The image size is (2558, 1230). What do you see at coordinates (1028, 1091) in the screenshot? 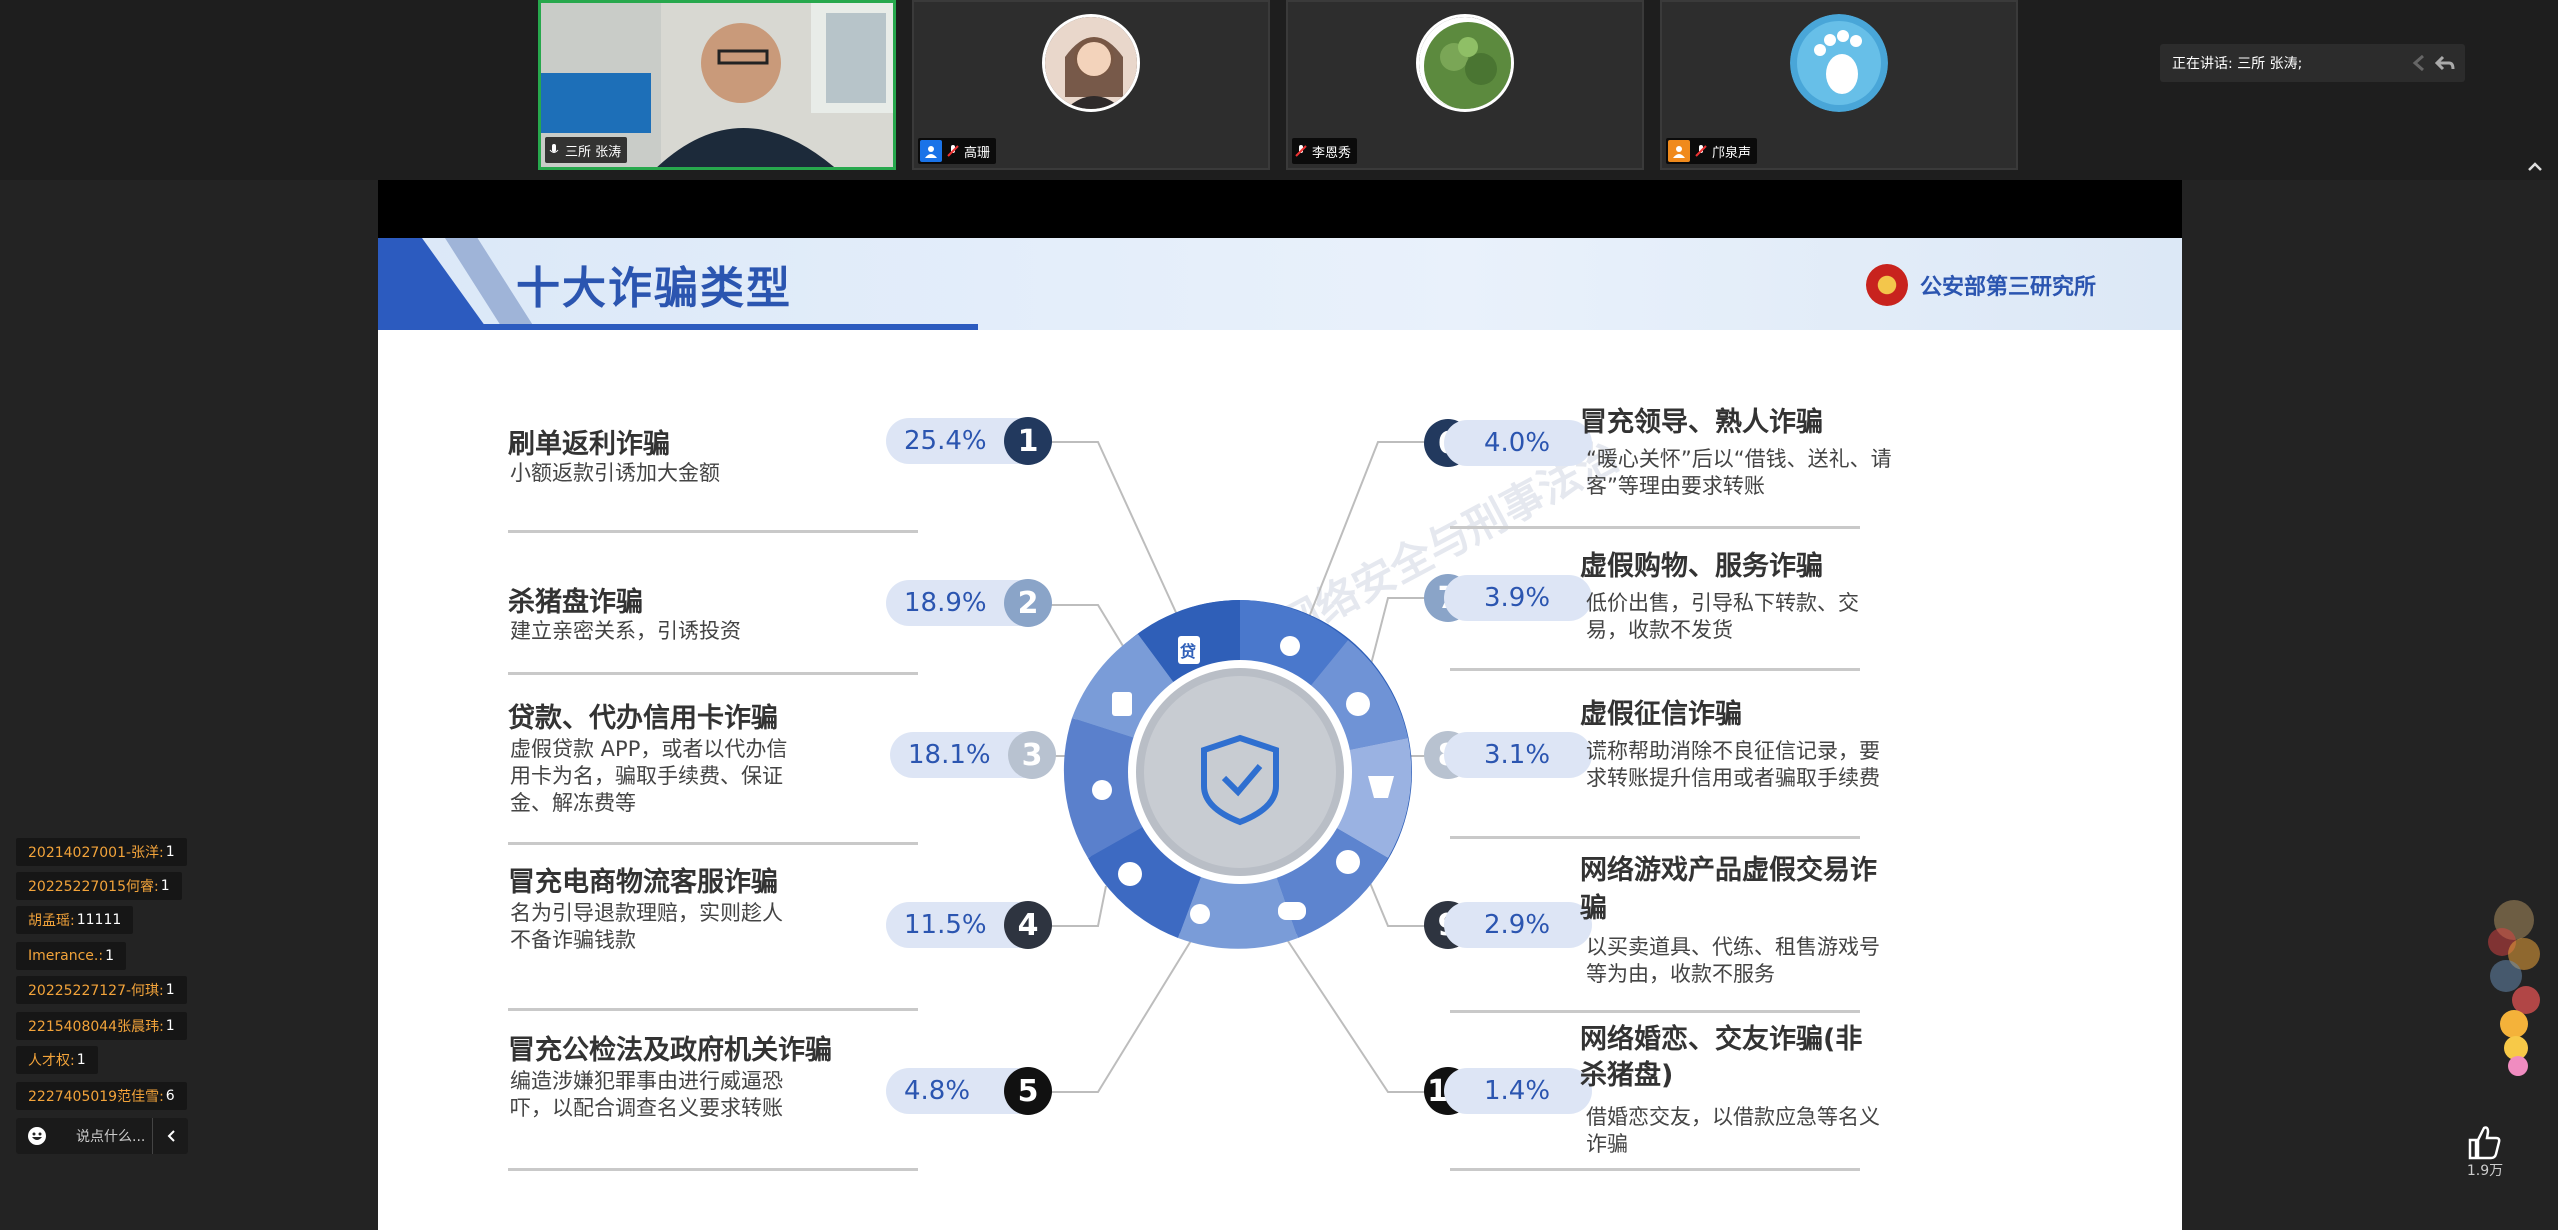
I see `item-5-num: 5` at bounding box center [1028, 1091].